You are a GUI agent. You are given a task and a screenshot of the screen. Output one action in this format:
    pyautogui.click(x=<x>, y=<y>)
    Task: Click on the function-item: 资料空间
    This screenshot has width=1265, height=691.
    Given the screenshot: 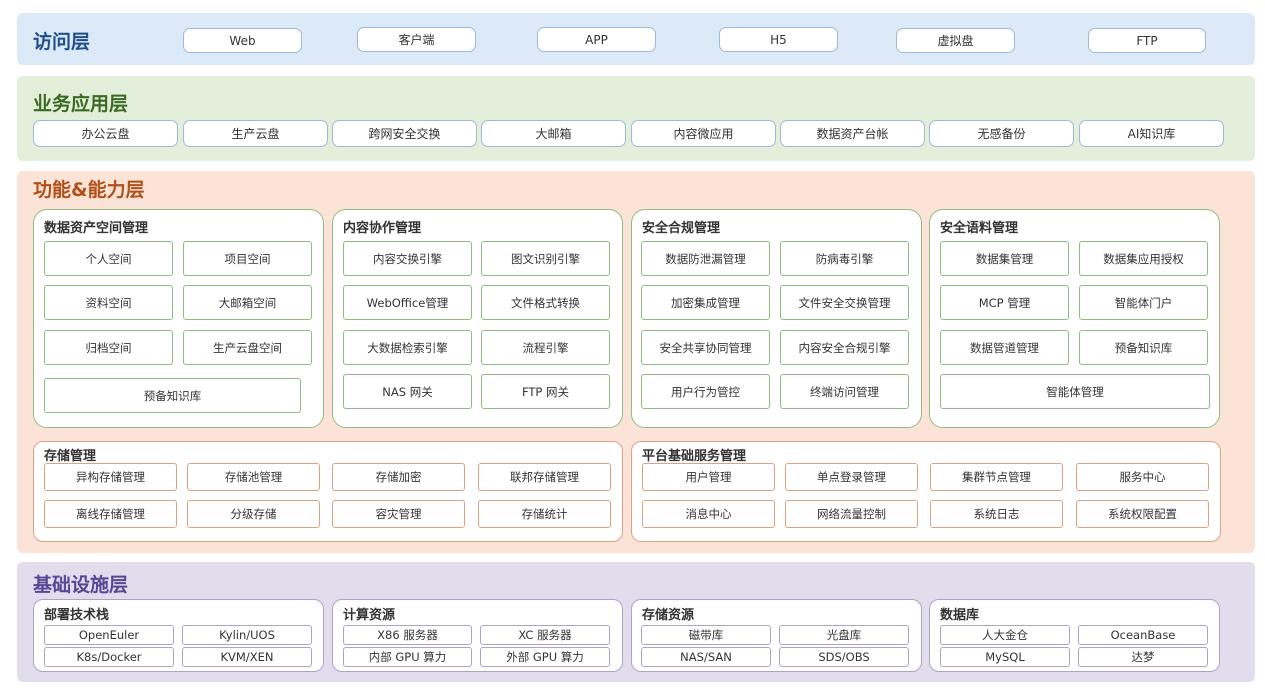 What is the action you would take?
    pyautogui.click(x=108, y=302)
    